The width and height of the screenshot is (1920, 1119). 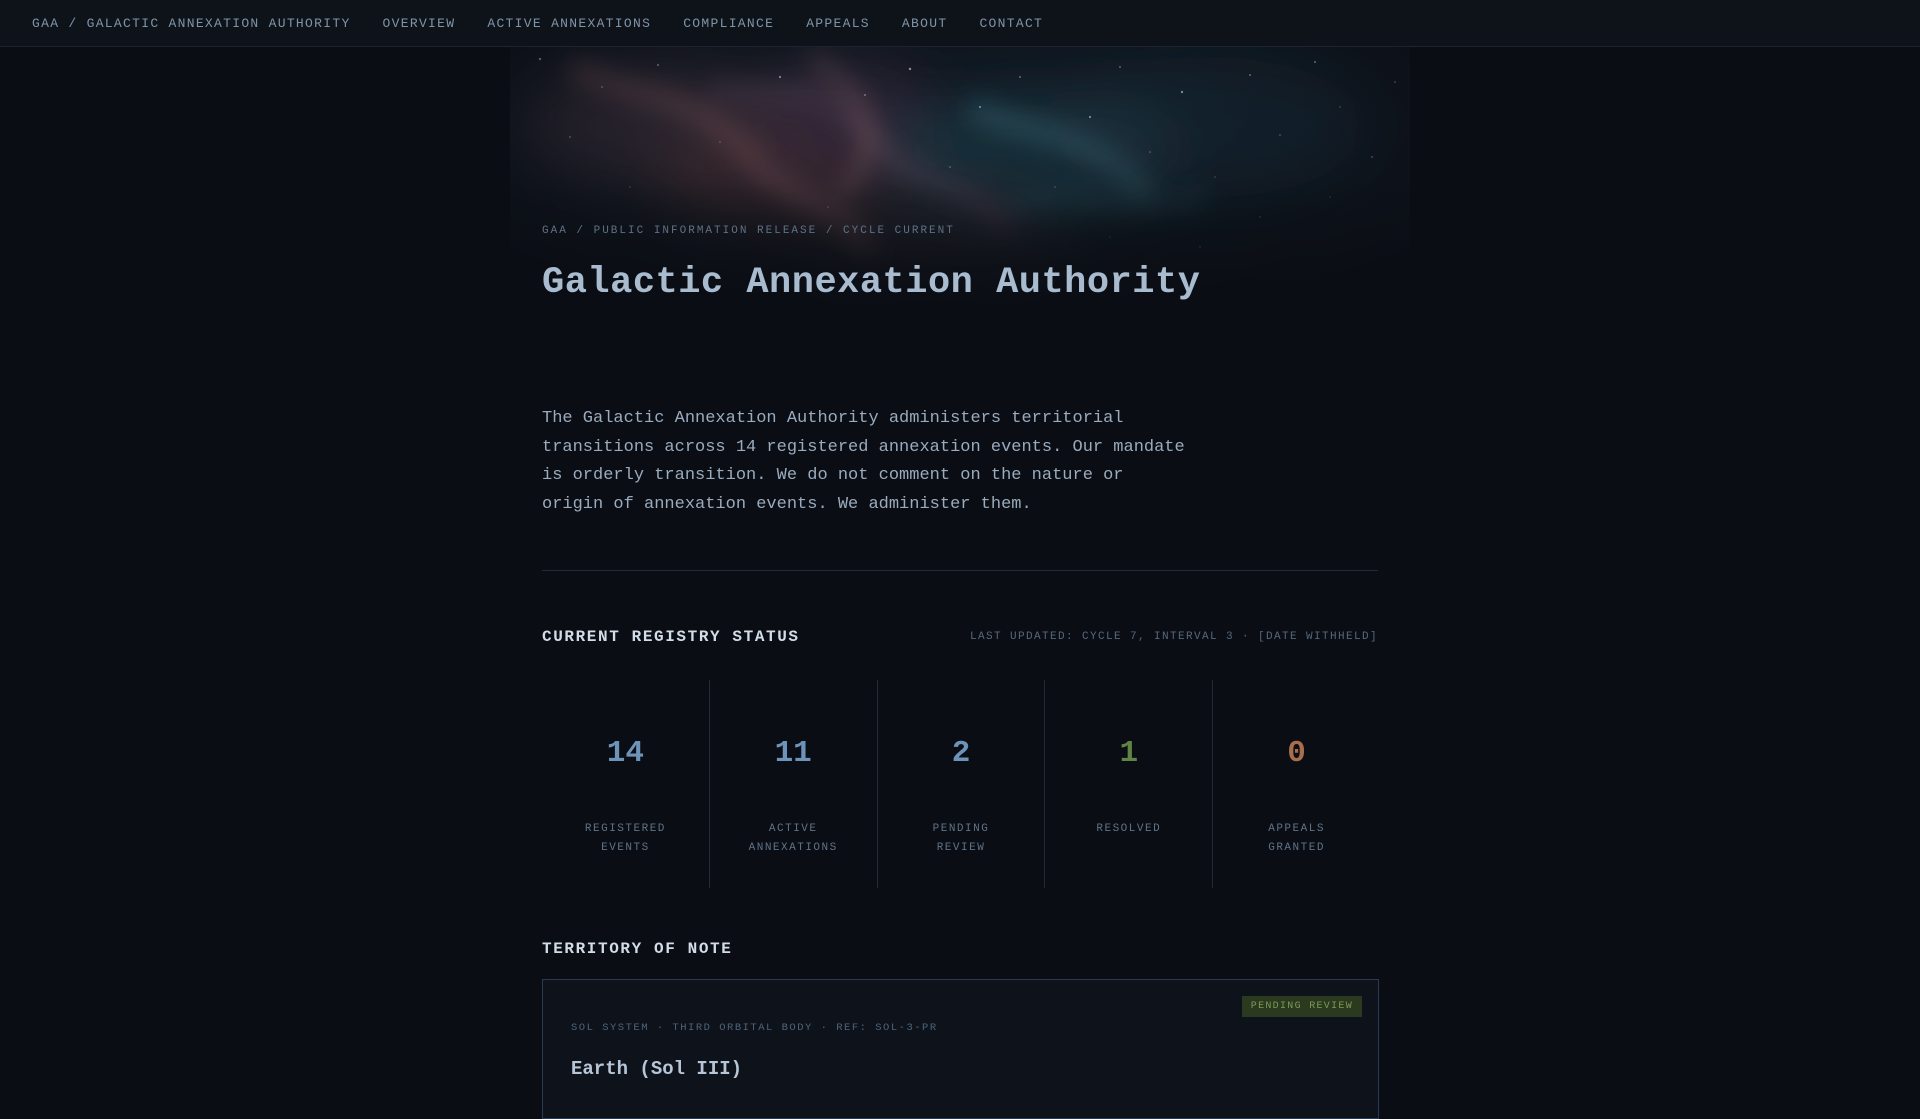 What do you see at coordinates (1011, 23) in the screenshot?
I see `nav-item-contact: CONTACT` at bounding box center [1011, 23].